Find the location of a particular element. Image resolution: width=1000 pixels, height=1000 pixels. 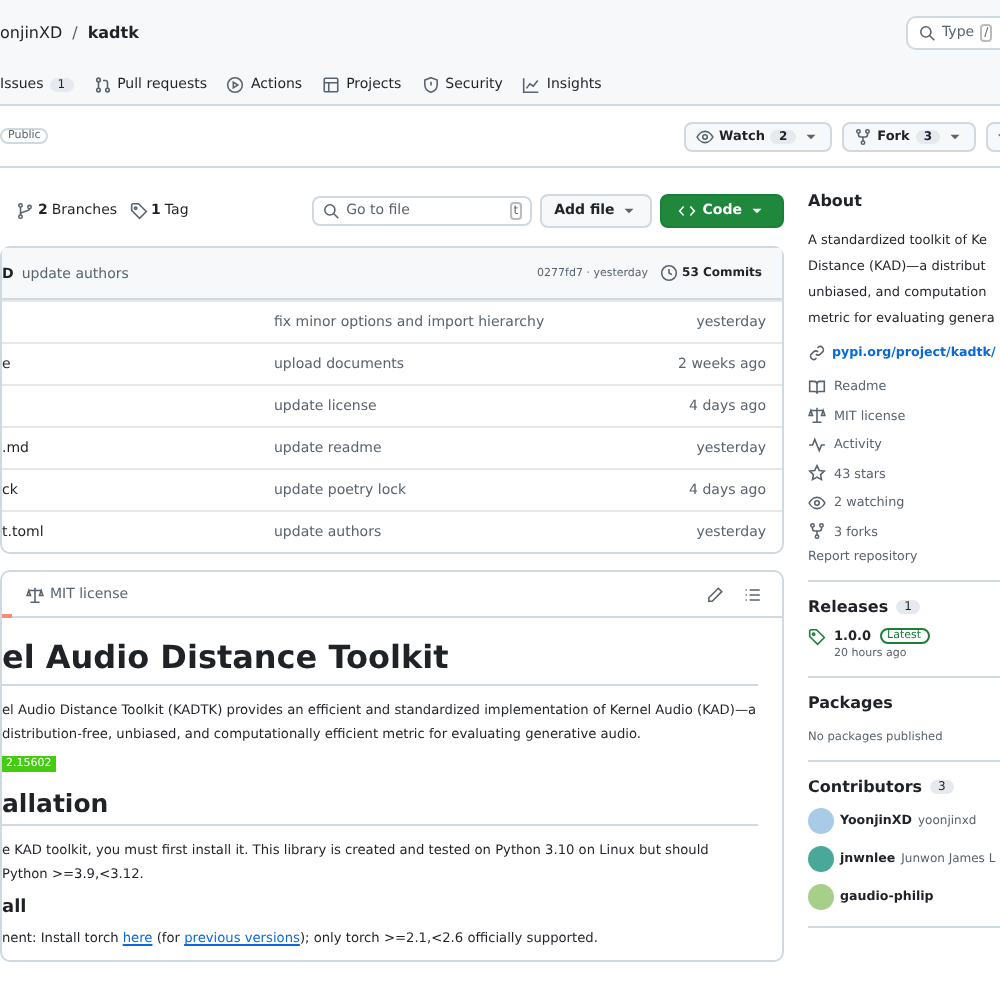

shield-icon is located at coordinates (430, 84).